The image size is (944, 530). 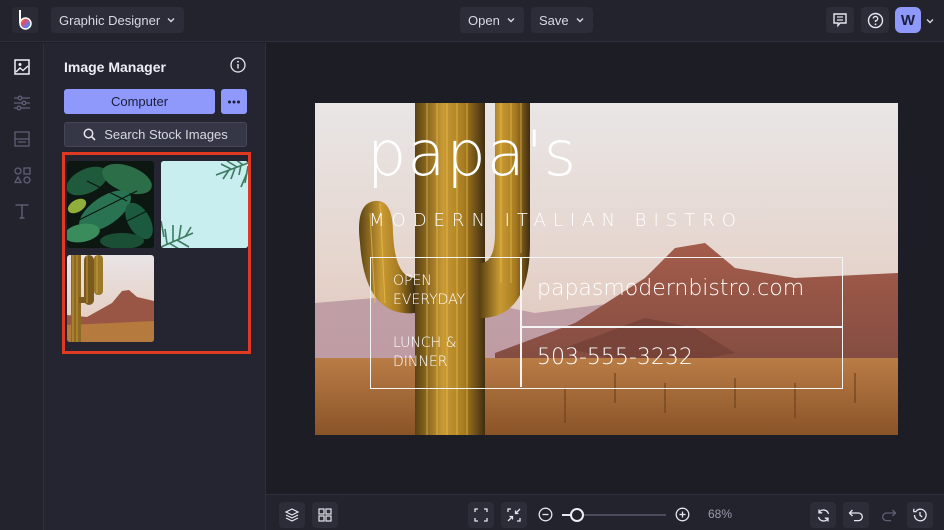 I want to click on saguaro-image, so click(x=110, y=298).